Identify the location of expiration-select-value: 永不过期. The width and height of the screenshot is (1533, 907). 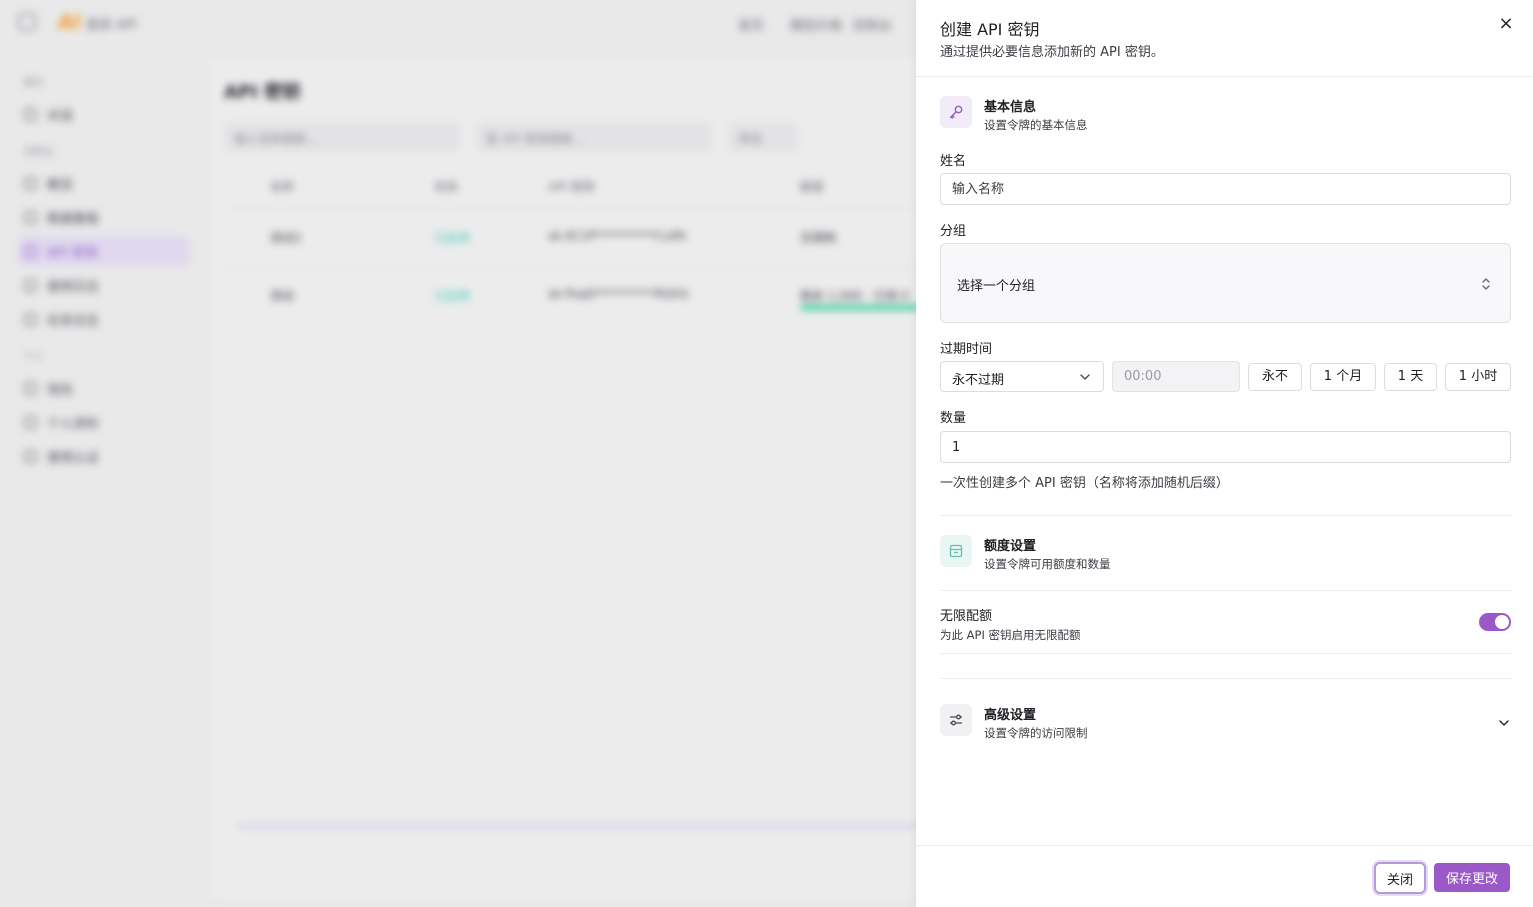
(978, 380).